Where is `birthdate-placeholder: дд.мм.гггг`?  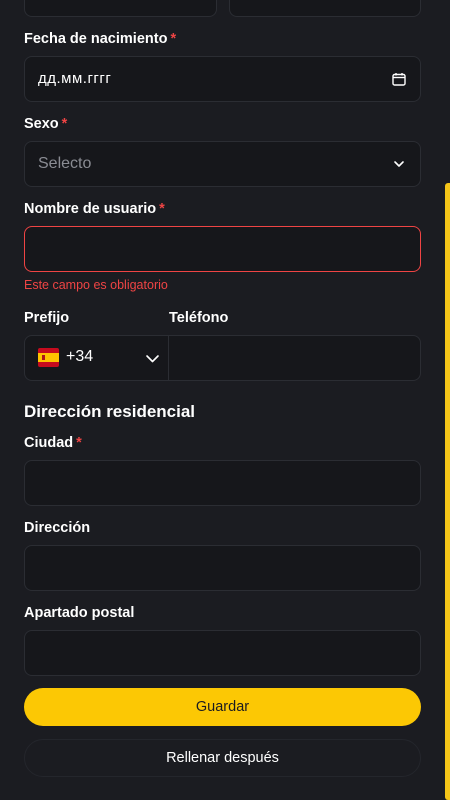
birthdate-placeholder: дд.мм.гггг is located at coordinates (75, 78).